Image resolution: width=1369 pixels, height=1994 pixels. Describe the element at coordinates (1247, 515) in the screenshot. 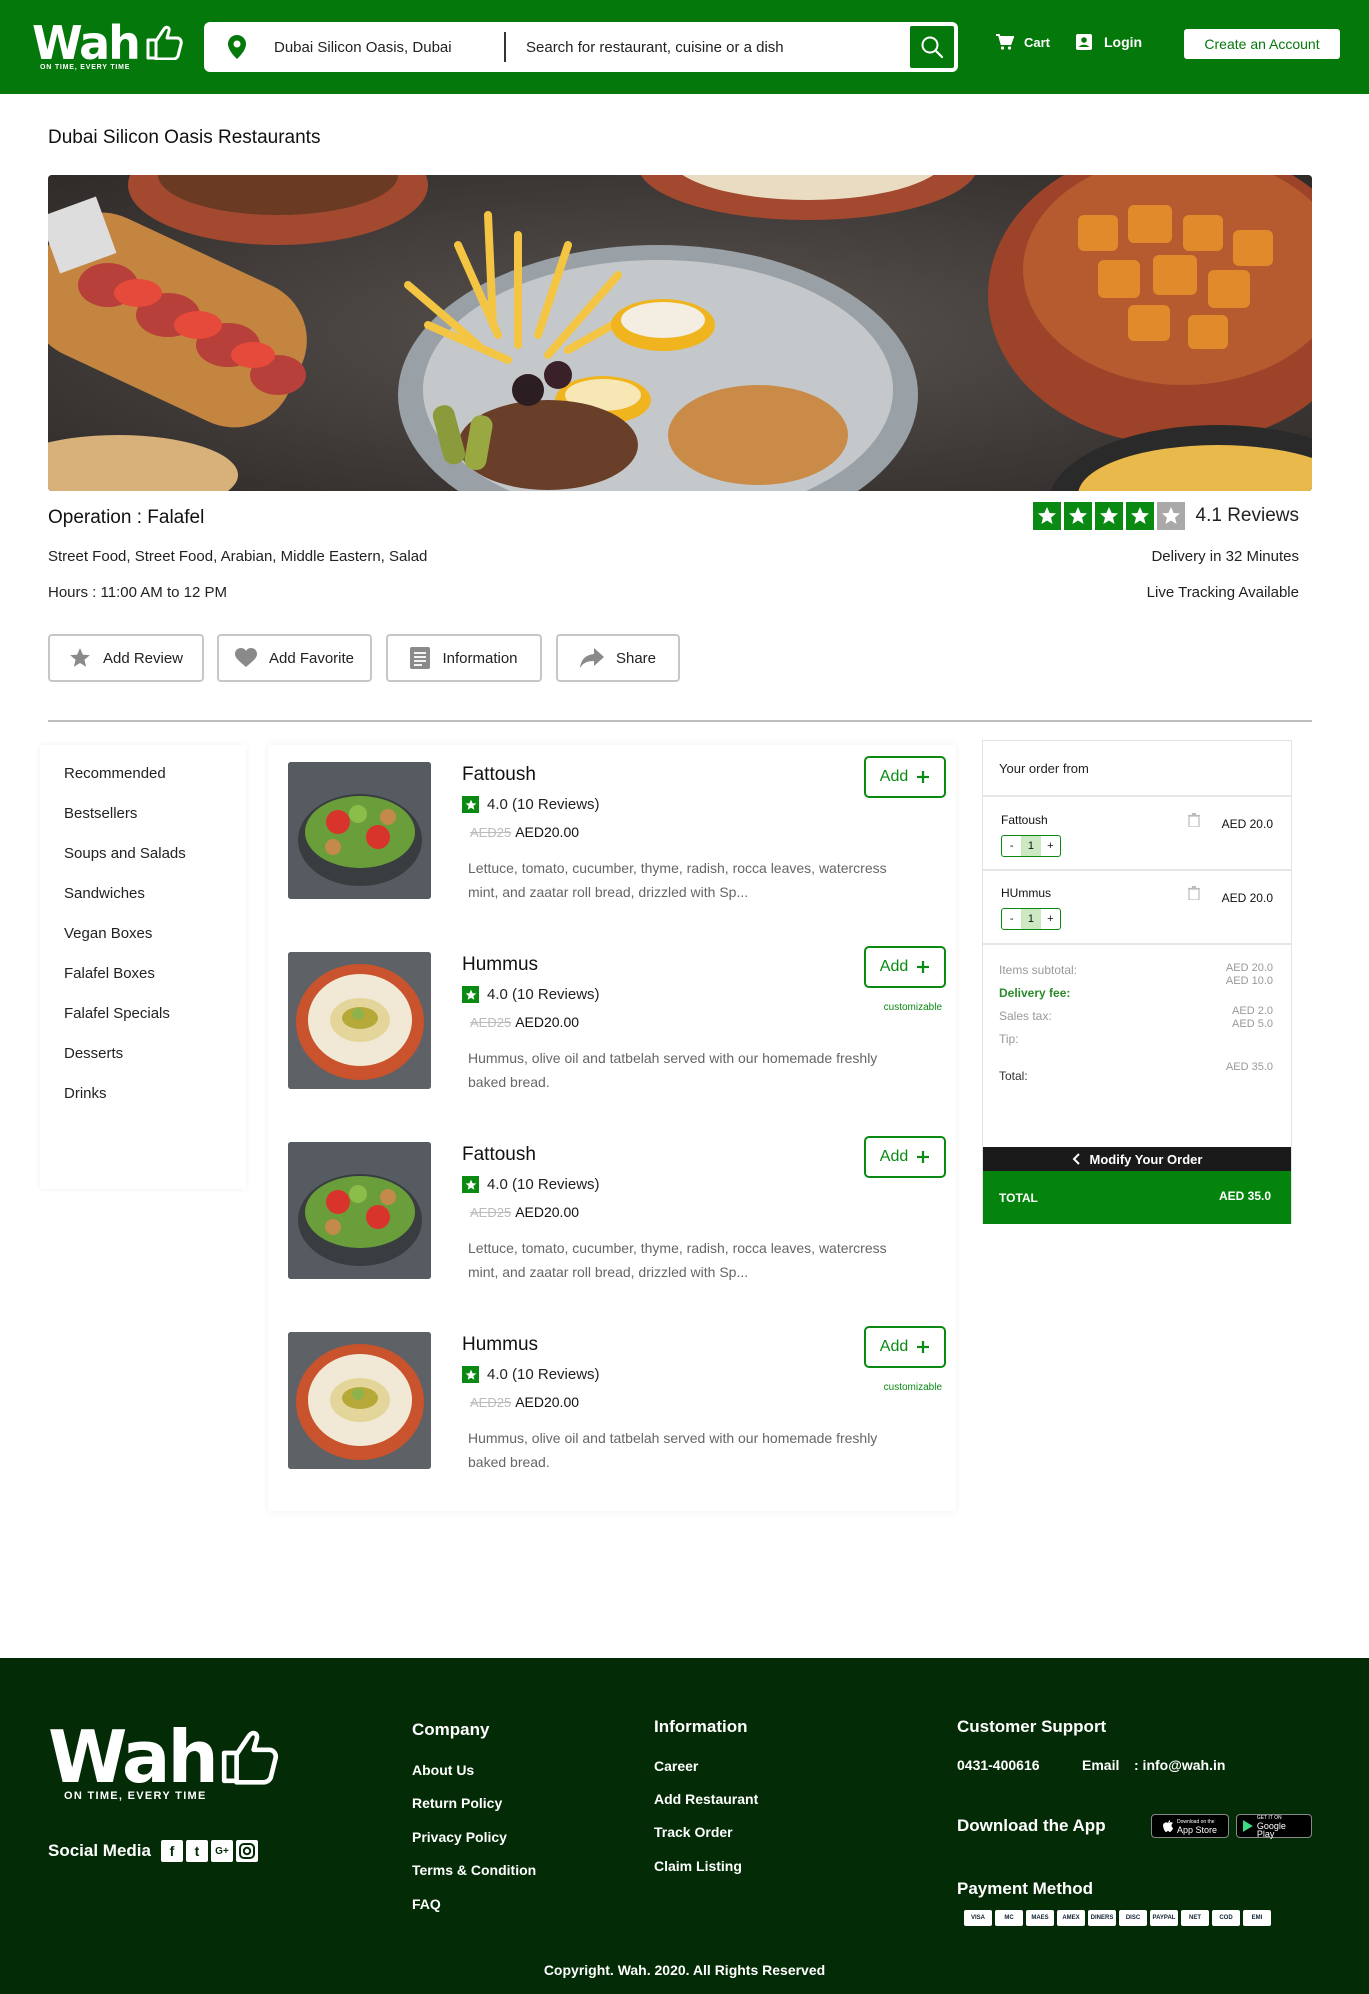

I see `rating-text: 4.1 Reviews` at that location.